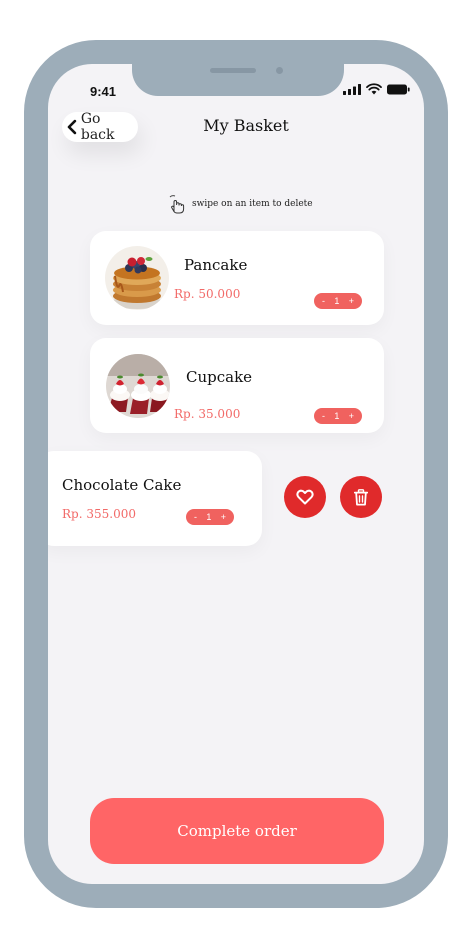  I want to click on item-price: Rp. 35.000, so click(207, 414).